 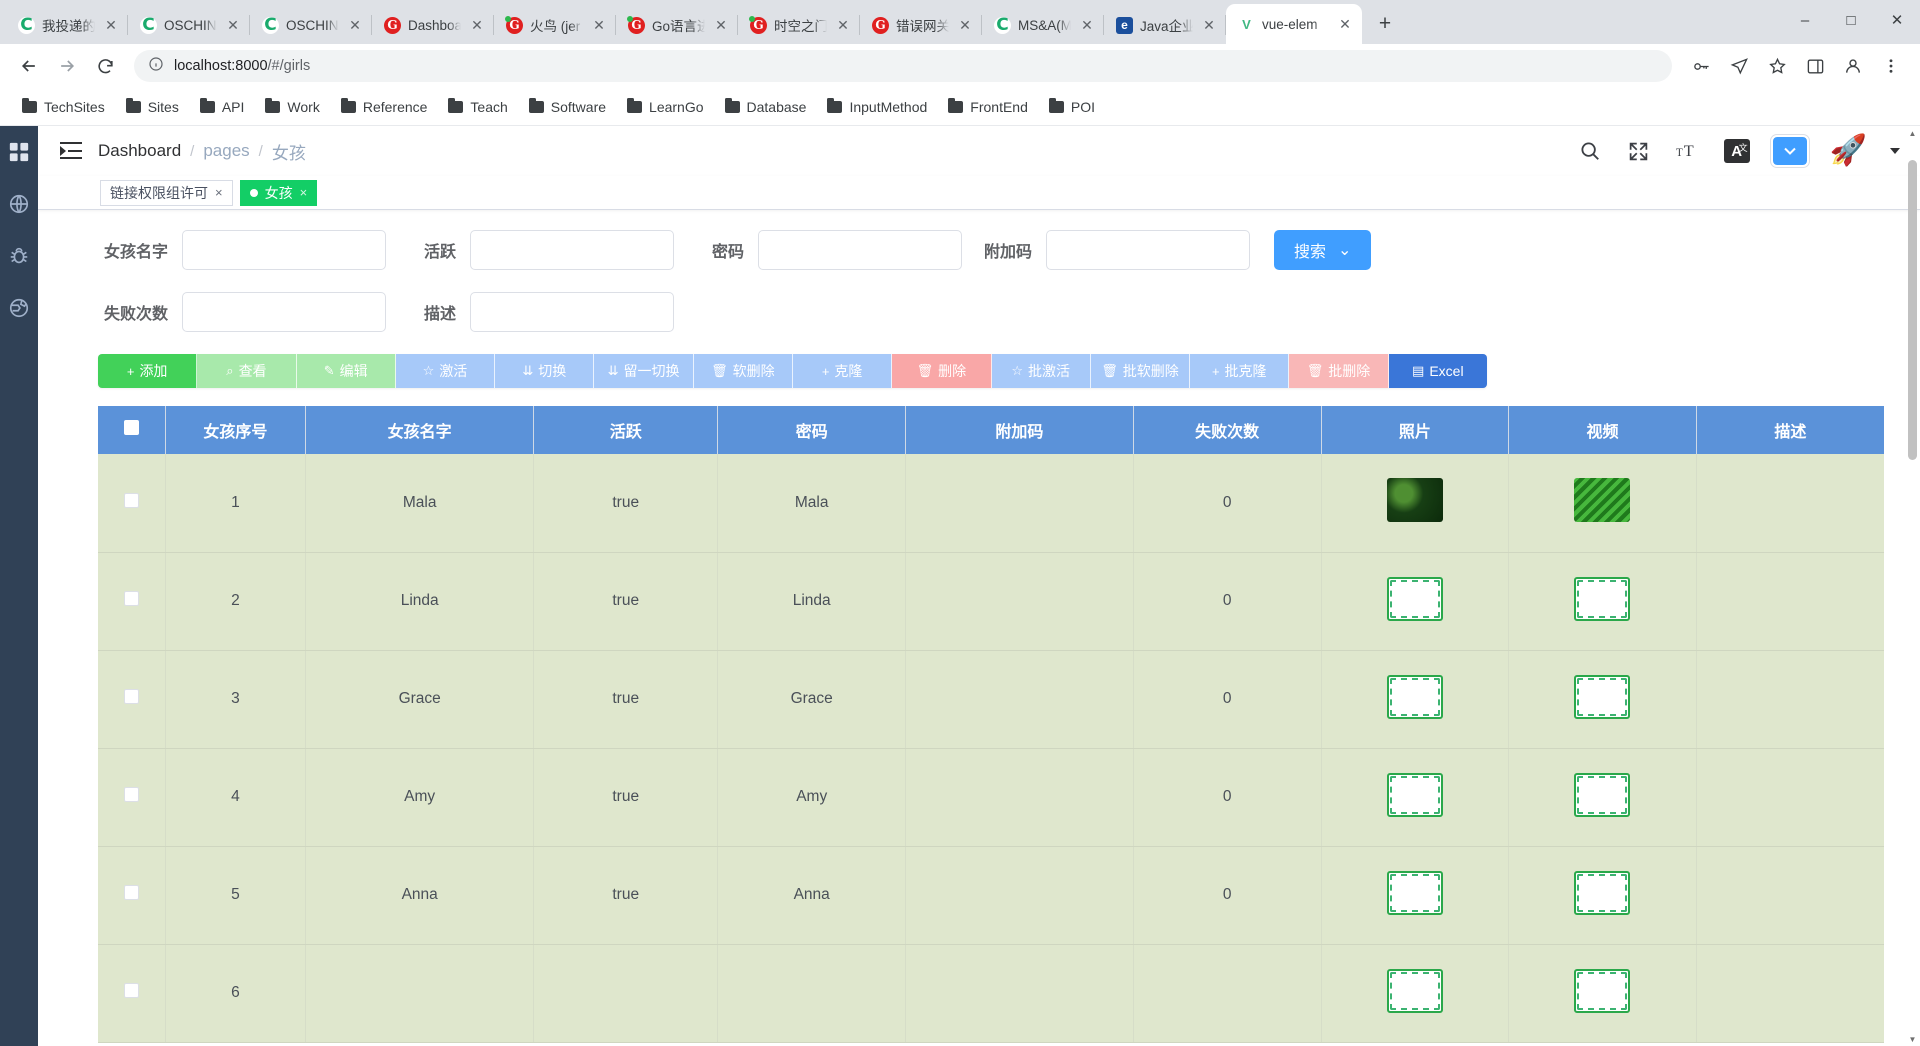 What do you see at coordinates (1912, 586) in the screenshot?
I see `vertical-scrollbar: ▲ ▼` at bounding box center [1912, 586].